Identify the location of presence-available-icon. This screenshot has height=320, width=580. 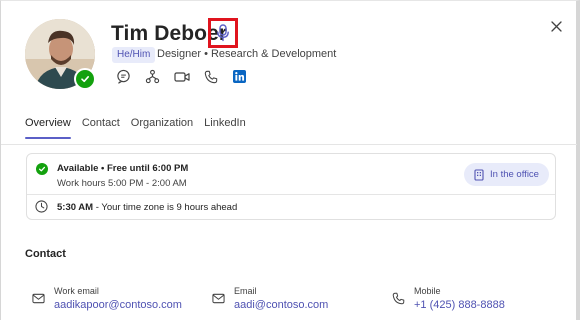
(85, 79).